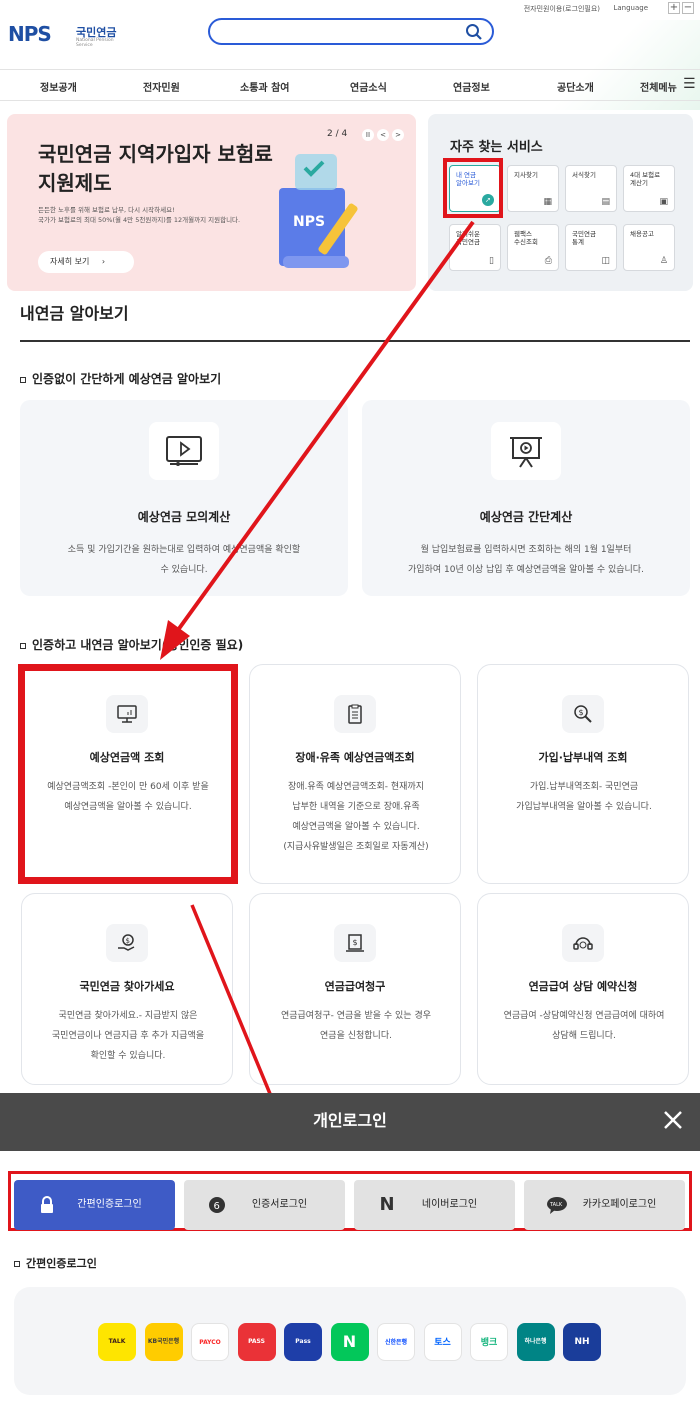 This screenshot has width=700, height=1412. What do you see at coordinates (117, 1342) in the screenshot?
I see `provider-icon: TALK` at bounding box center [117, 1342].